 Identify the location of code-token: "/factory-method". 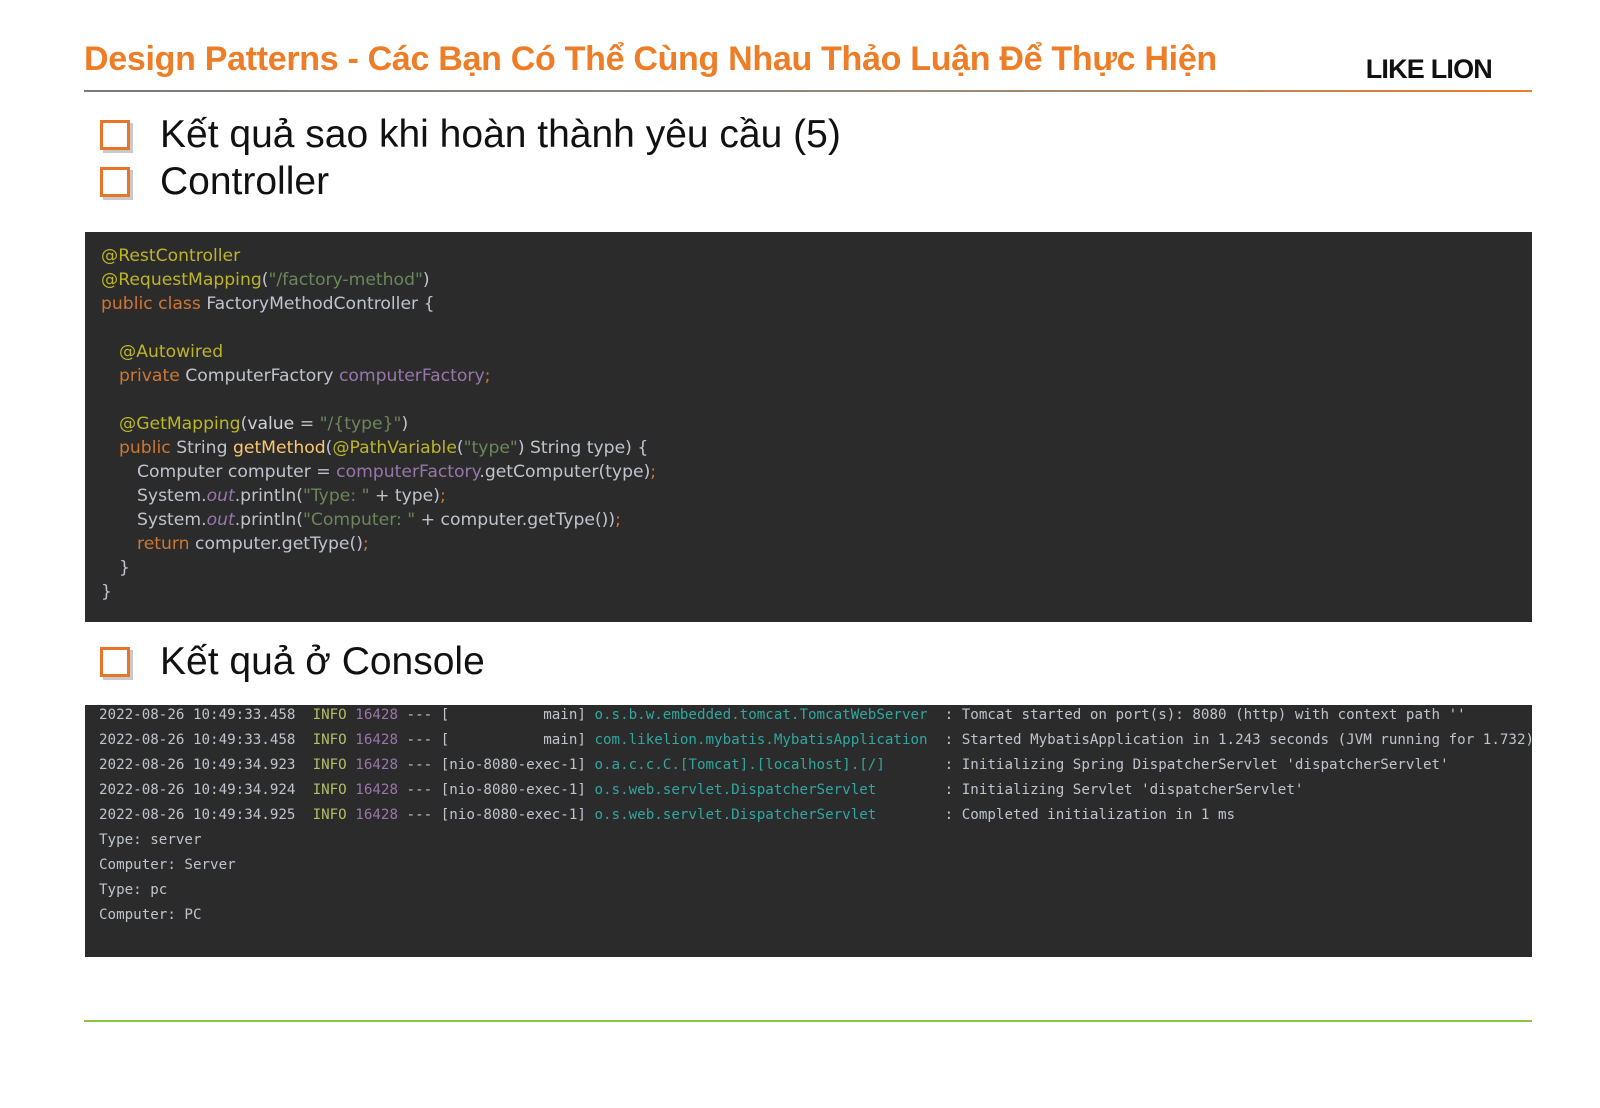
(345, 280).